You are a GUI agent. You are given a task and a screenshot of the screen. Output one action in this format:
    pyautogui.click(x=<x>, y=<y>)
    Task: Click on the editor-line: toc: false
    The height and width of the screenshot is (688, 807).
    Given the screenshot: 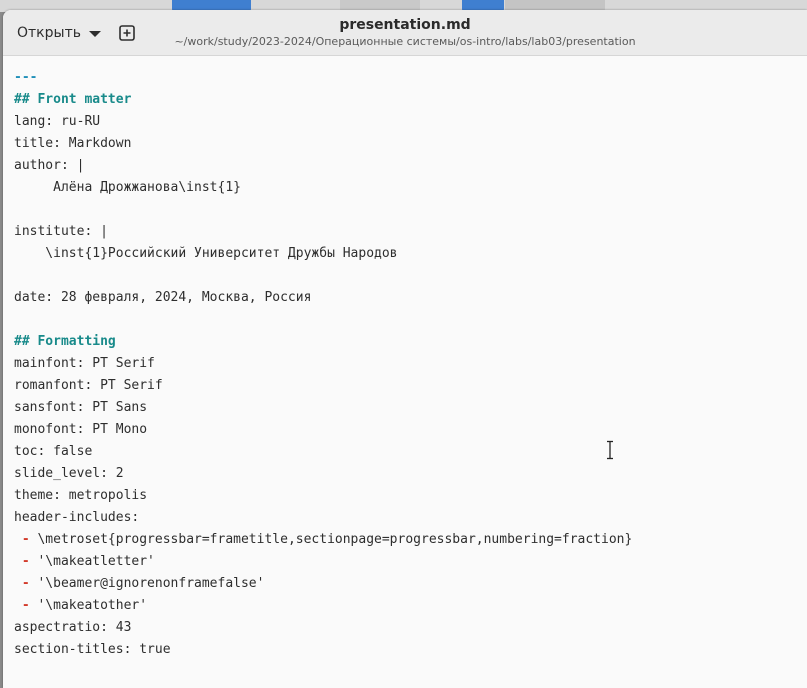 What is the action you would take?
    pyautogui.click(x=410, y=452)
    